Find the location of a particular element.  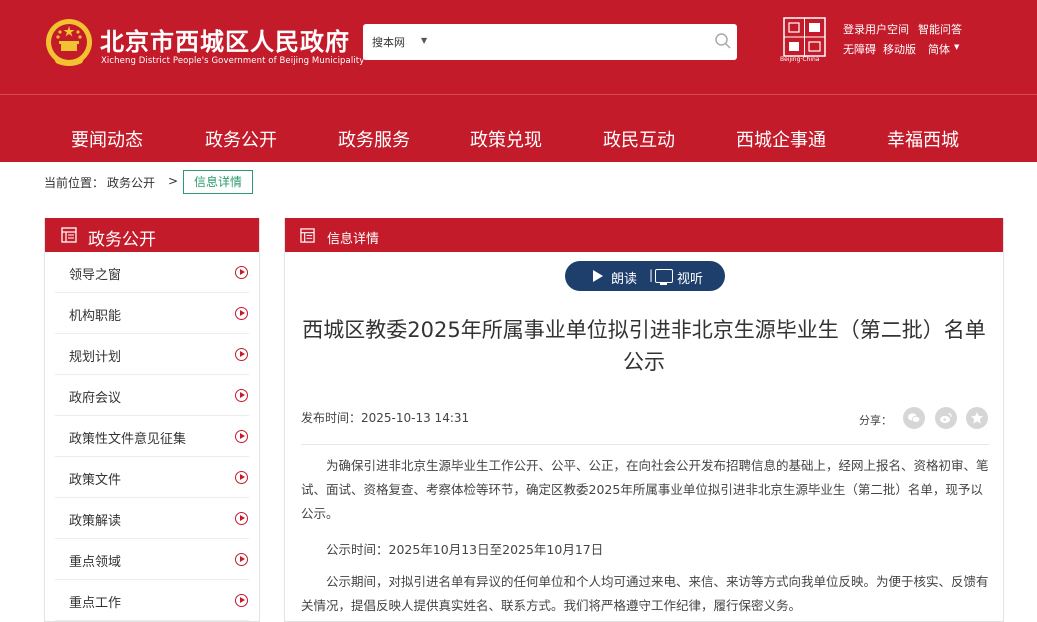

article-title: 西城区教委2025年所属事业单位拟引进非北京生源毕业生（第二批）名单公示 is located at coordinates (644, 346).